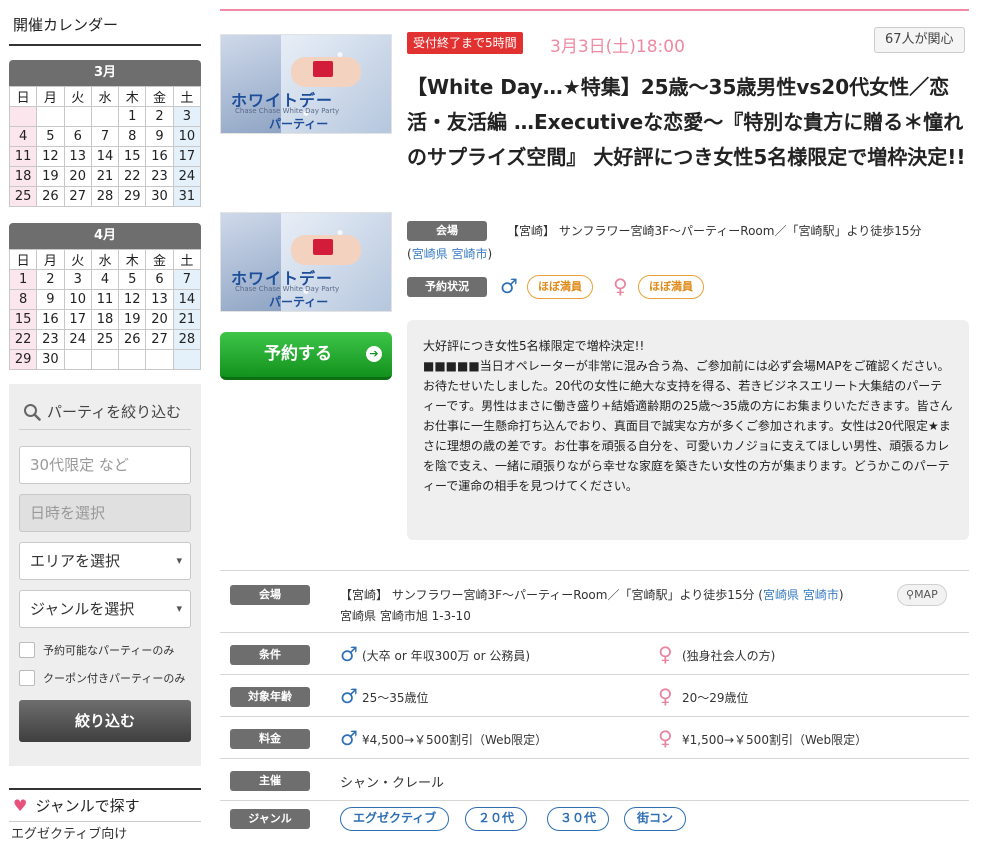  I want to click on reservation-status-label: 予約状況, so click(447, 287).